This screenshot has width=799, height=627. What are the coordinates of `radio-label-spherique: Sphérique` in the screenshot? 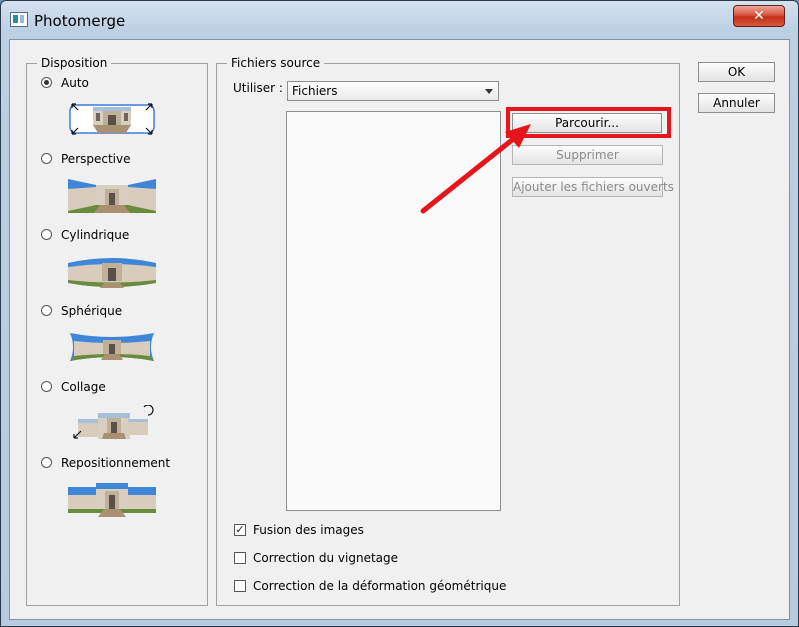 It's located at (92, 311).